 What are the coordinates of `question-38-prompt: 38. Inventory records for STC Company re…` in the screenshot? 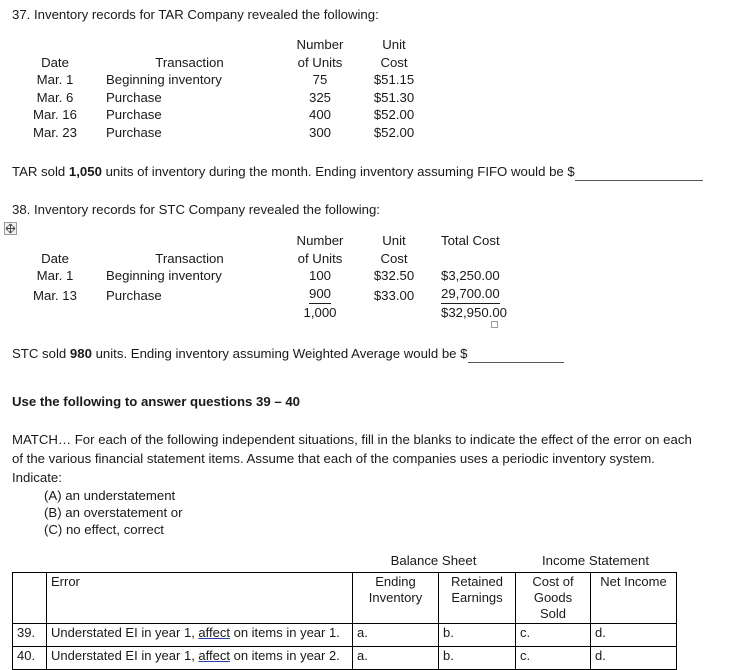 It's located at (196, 209).